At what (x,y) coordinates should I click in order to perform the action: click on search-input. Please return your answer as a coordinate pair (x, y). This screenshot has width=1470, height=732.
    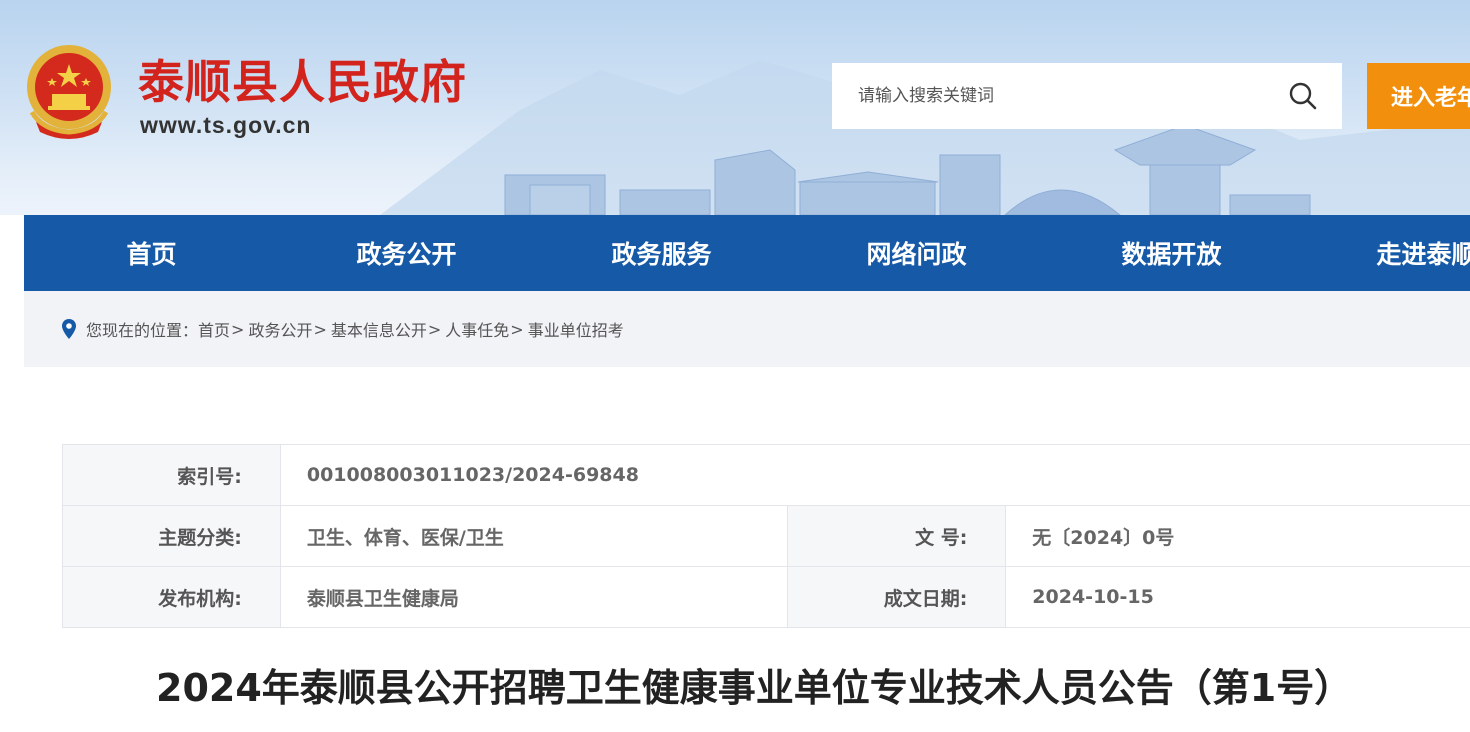
    Looking at the image, I should click on (1048, 96).